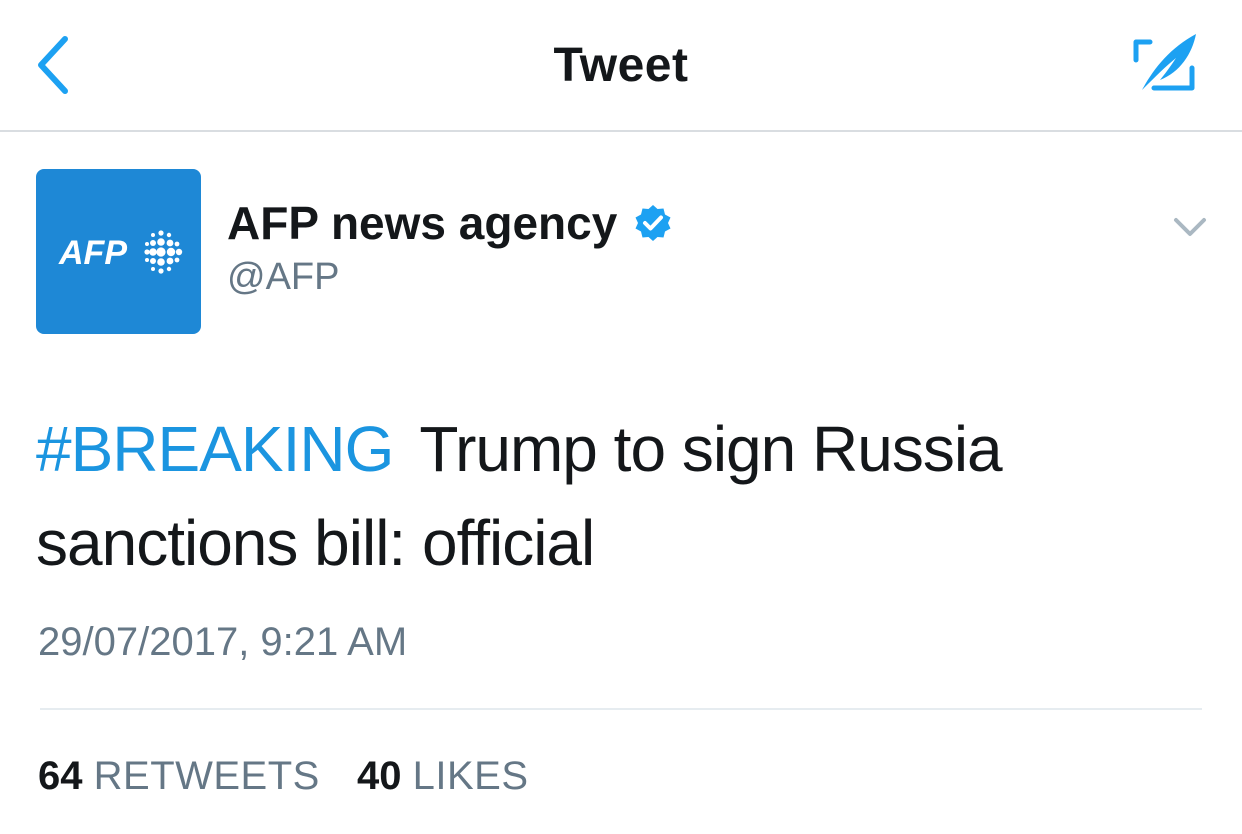 This screenshot has height=834, width=1242. What do you see at coordinates (92, 253) in the screenshot?
I see `svg-text: AFP` at bounding box center [92, 253].